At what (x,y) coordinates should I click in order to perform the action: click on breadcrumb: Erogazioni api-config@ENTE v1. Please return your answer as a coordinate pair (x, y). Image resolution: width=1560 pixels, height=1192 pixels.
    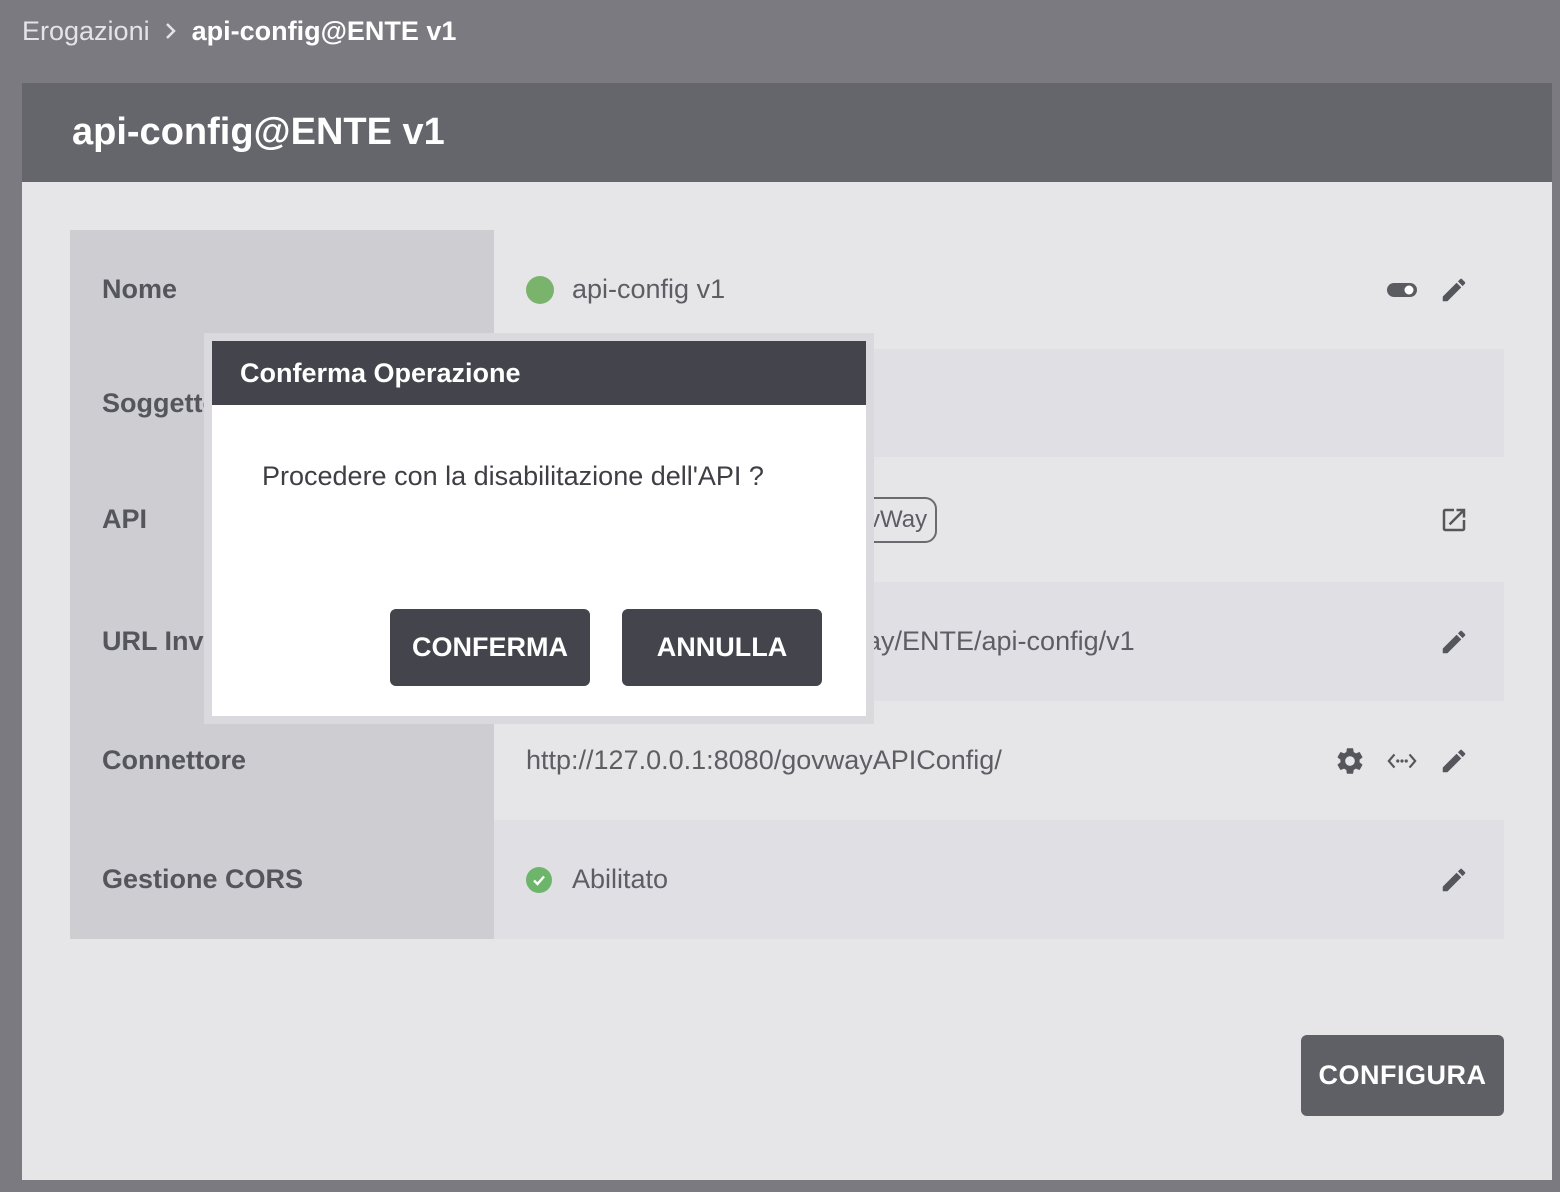
    Looking at the image, I should click on (239, 31).